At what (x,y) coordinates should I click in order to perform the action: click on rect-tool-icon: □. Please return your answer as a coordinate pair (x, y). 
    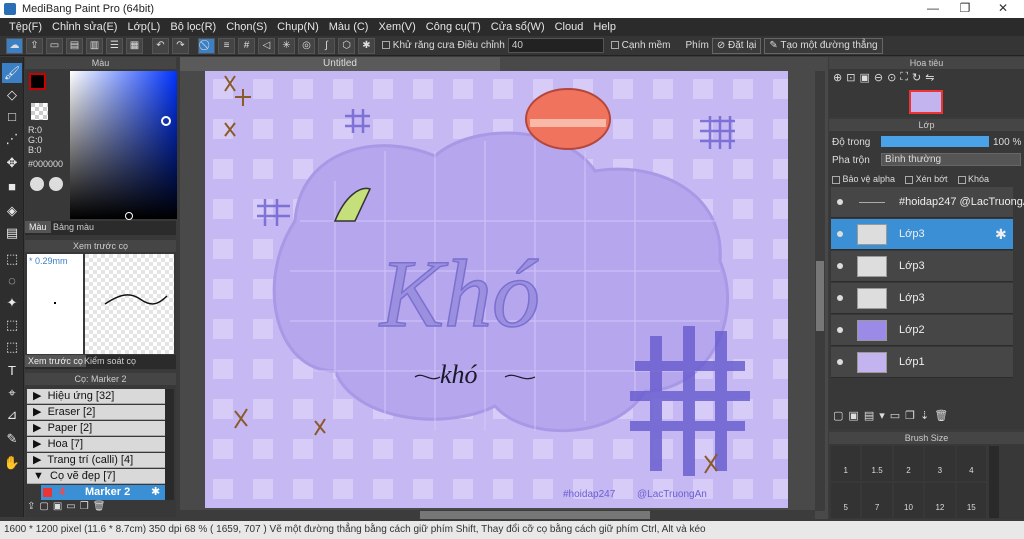
    Looking at the image, I should click on (12, 117).